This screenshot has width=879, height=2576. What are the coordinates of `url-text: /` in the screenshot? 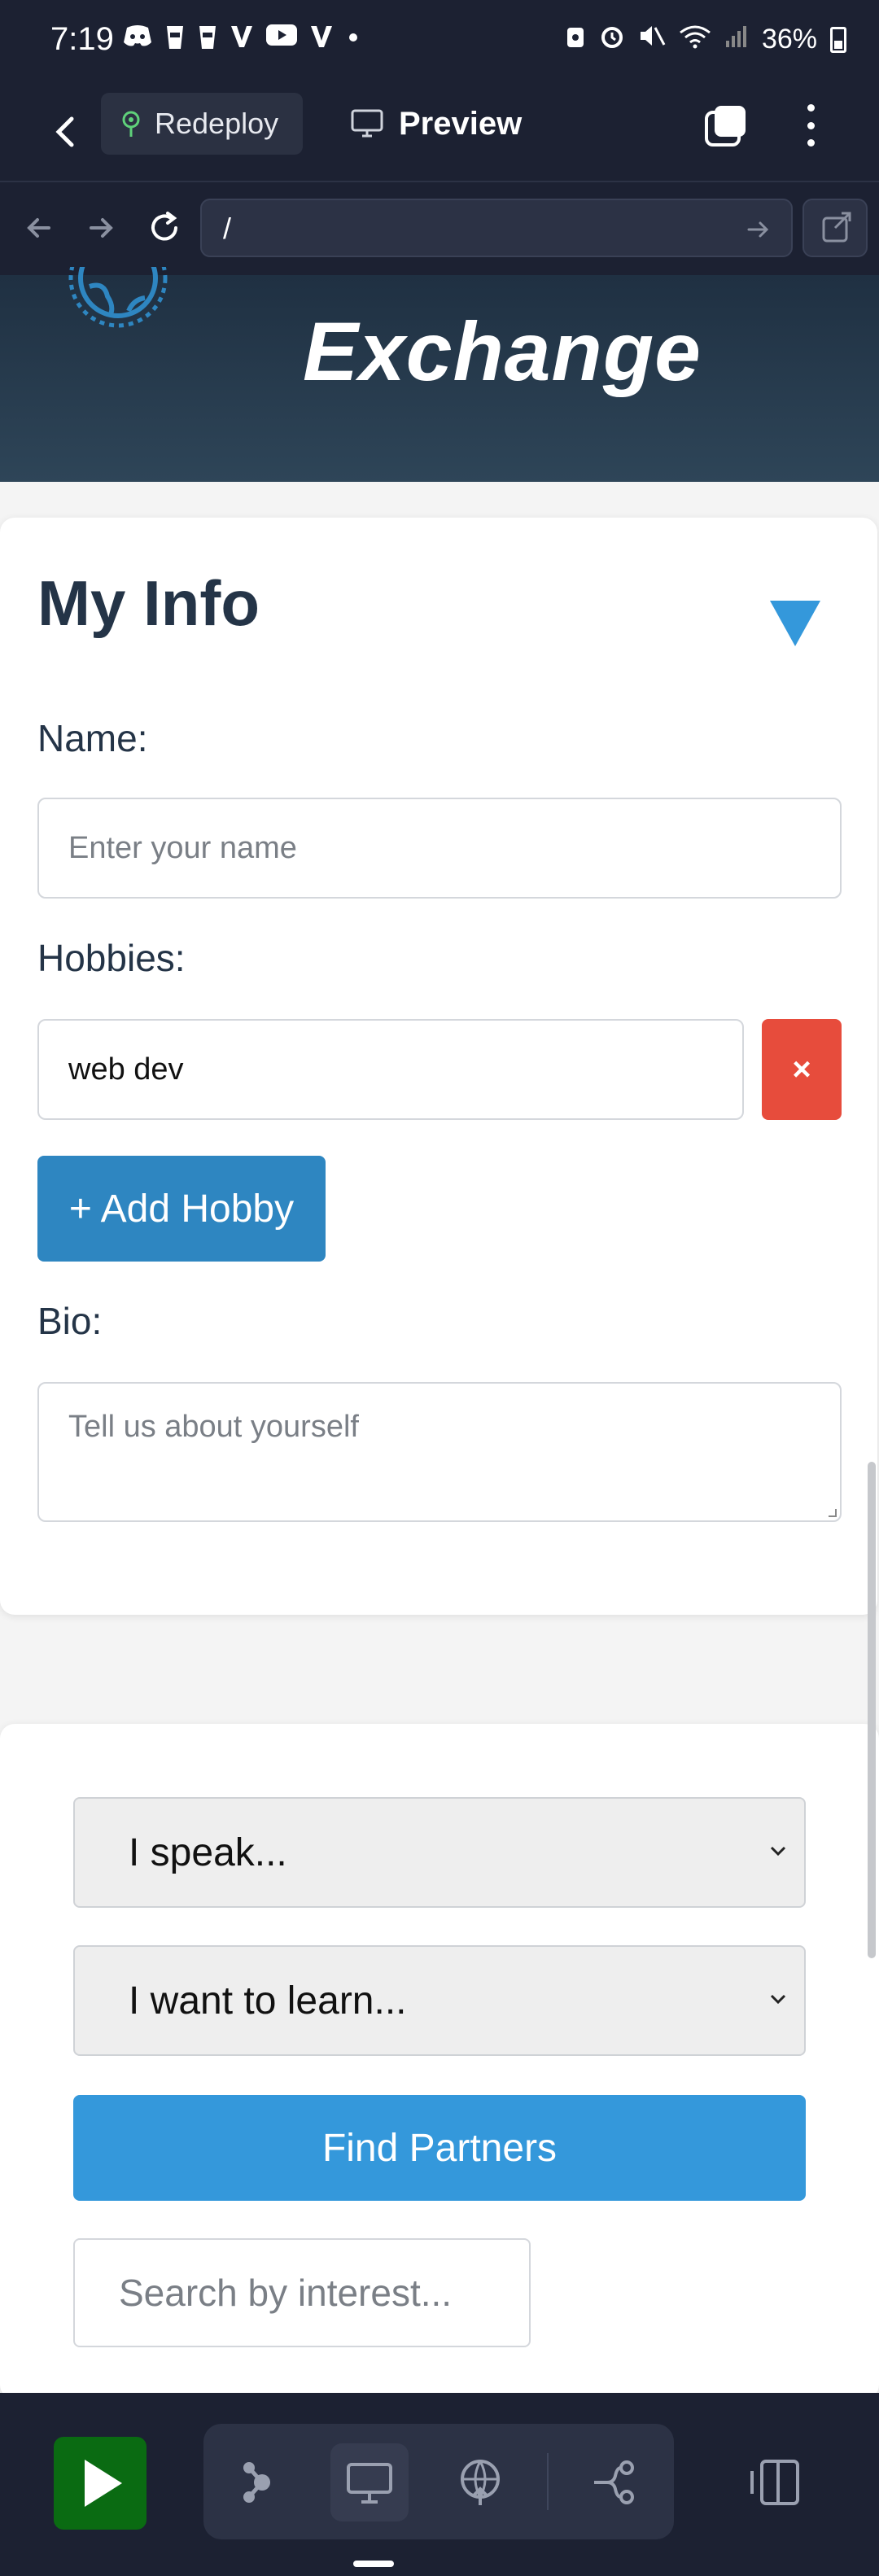 It's located at (228, 228).